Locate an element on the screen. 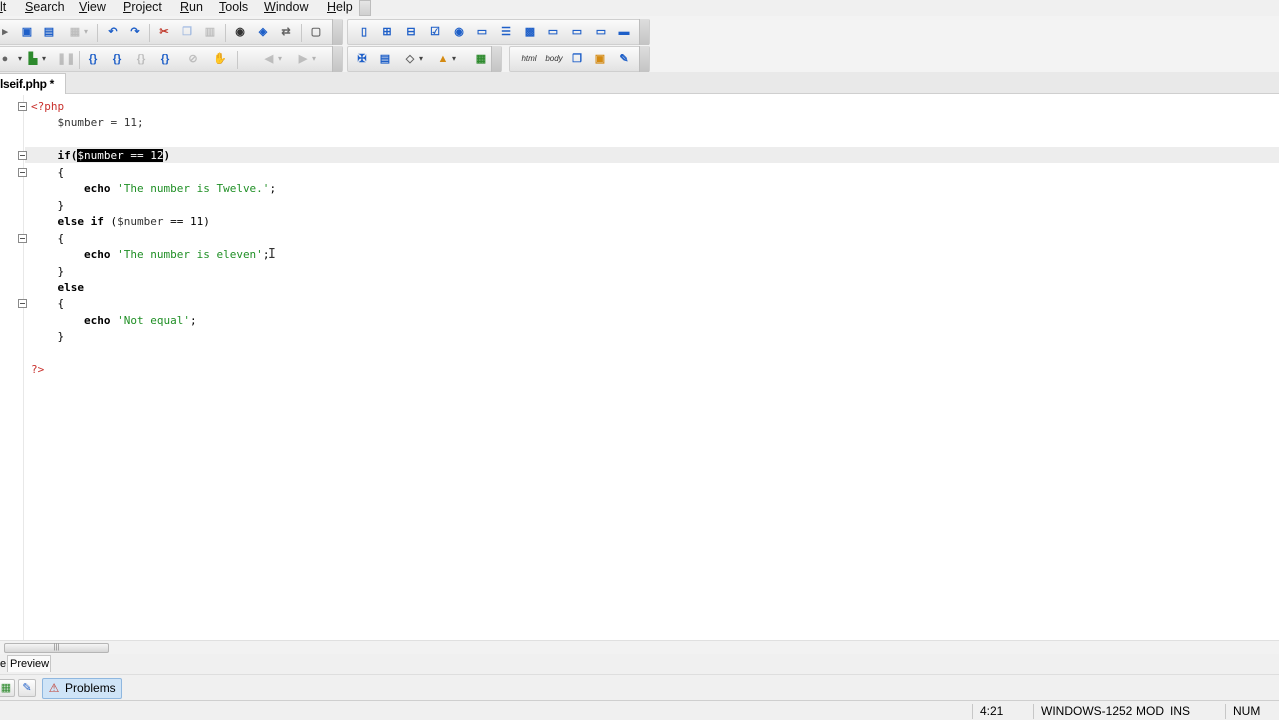 This screenshot has width=1279, height=720. redo-icon: ↷ is located at coordinates (135, 32).